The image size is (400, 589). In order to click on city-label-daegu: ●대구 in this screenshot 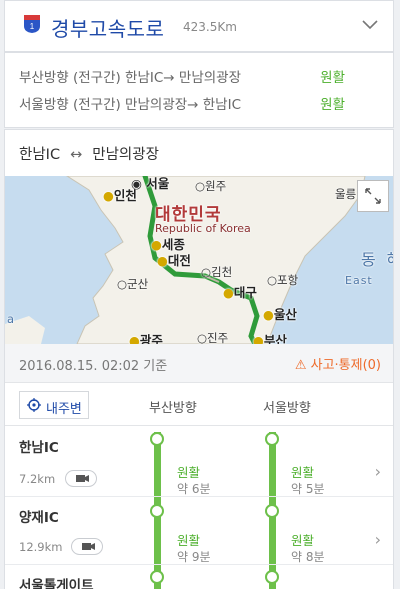, I will do `click(240, 292)`.